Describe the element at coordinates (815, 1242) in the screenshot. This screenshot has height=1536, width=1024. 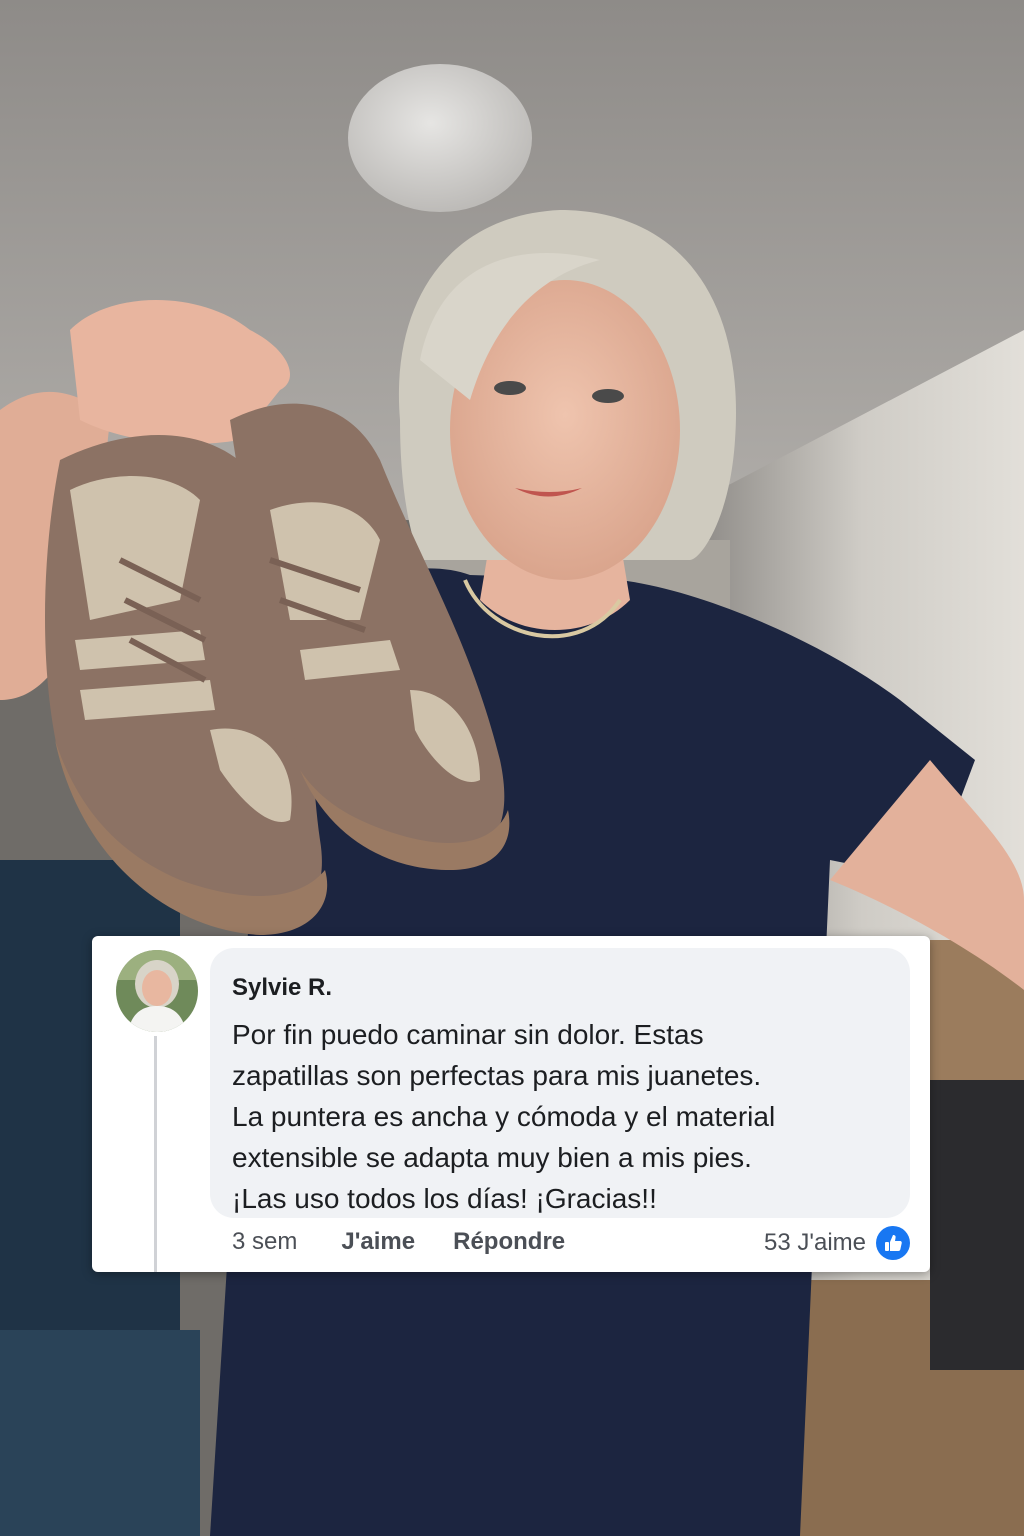
I see `like-count-label: 53 J'aime` at that location.